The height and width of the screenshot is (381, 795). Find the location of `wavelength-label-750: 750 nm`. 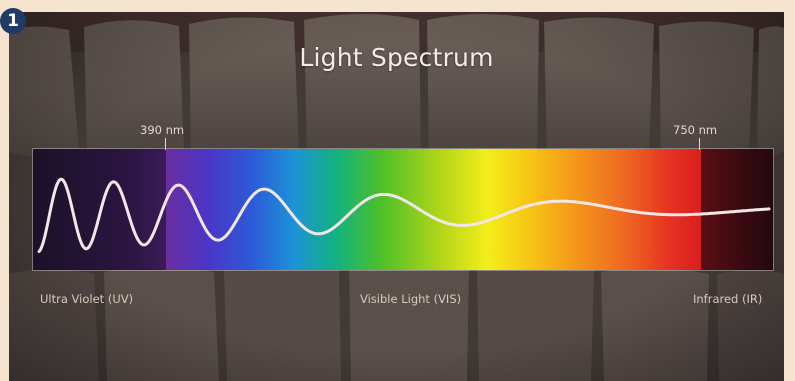

wavelength-label-750: 750 nm is located at coordinates (695, 130).